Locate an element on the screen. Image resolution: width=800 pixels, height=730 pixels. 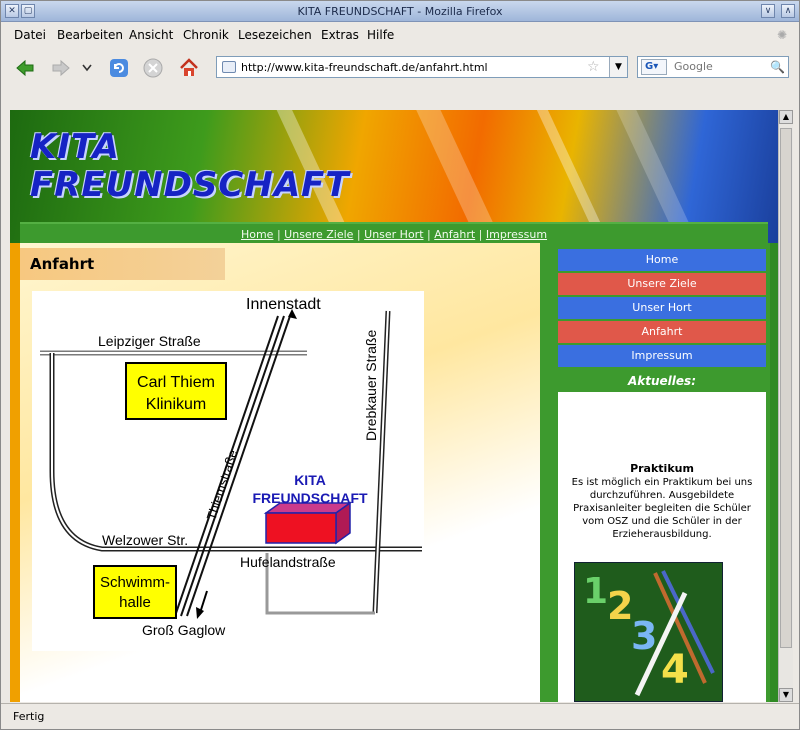
search-icon: 🔍 is located at coordinates (777, 67).